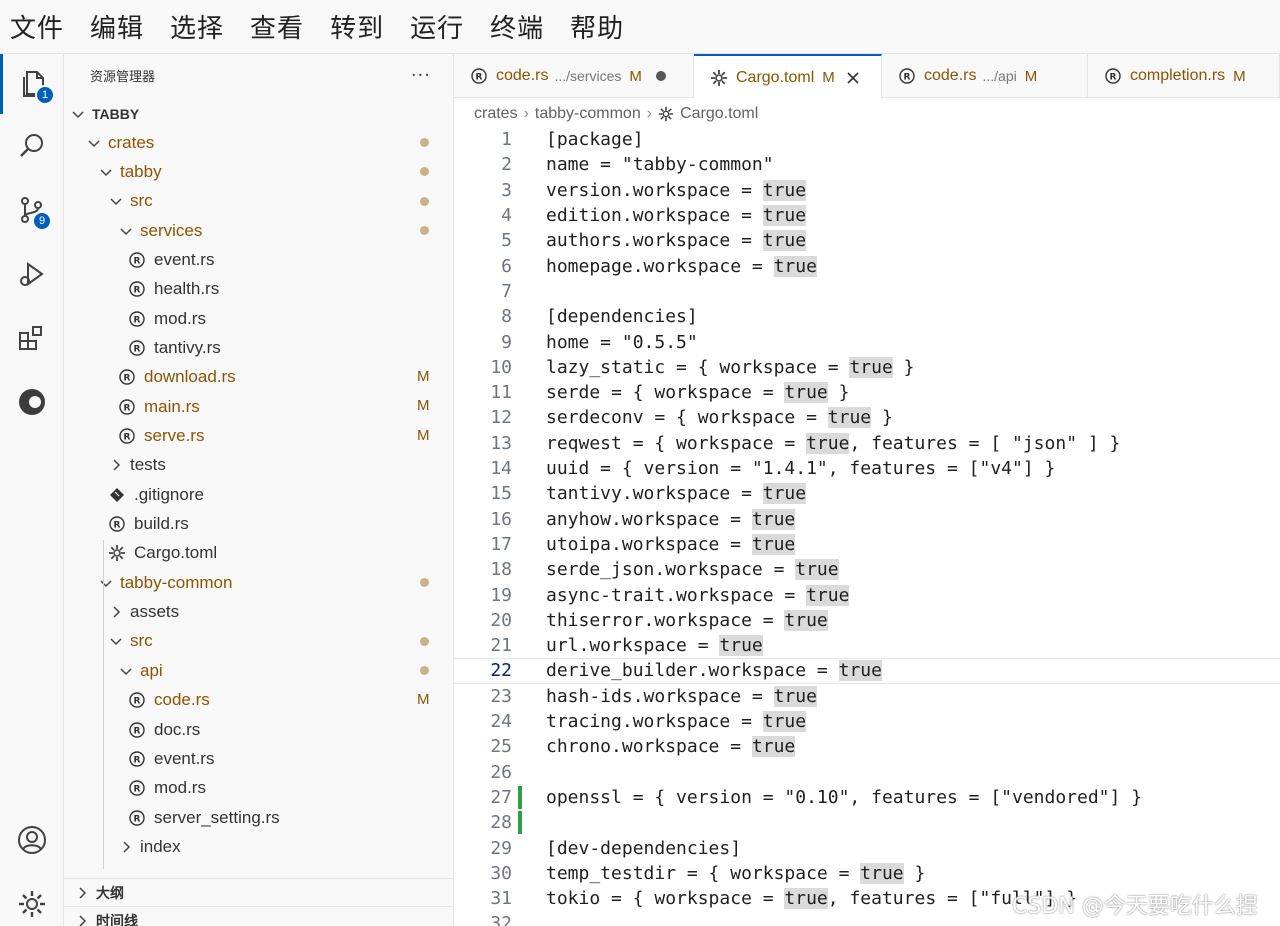 The height and width of the screenshot is (926, 1280). Describe the element at coordinates (867, 316) in the screenshot. I see `code-line: 8 [dependencies]` at that location.